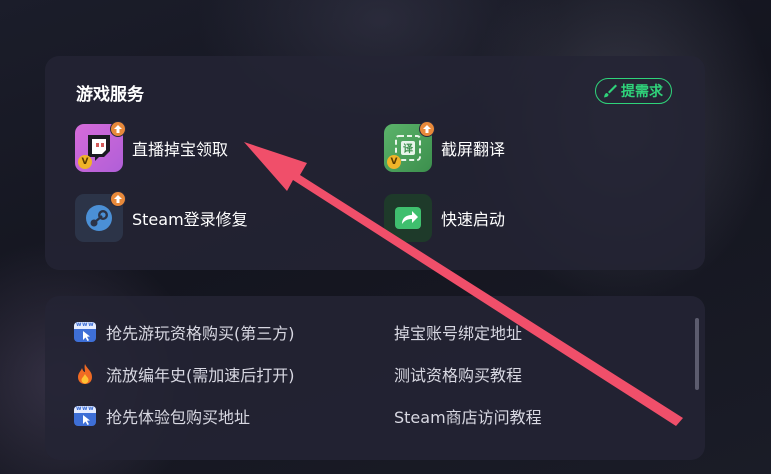 The width and height of the screenshot is (771, 474). I want to click on scrollbar, so click(697, 354).